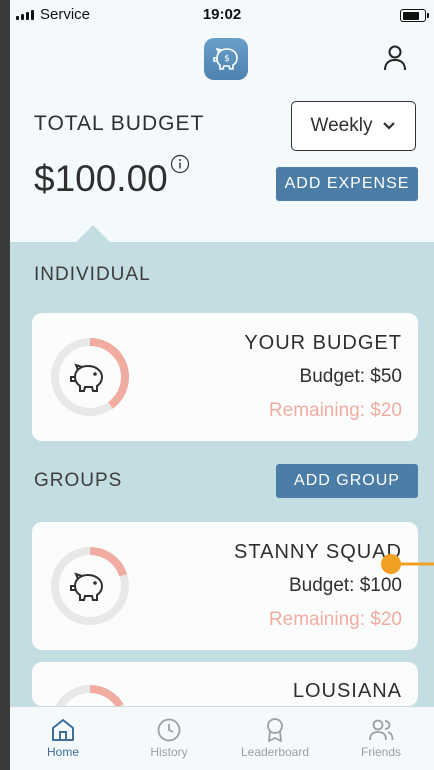  Describe the element at coordinates (414, 15) in the screenshot. I see `battery-icon` at that location.